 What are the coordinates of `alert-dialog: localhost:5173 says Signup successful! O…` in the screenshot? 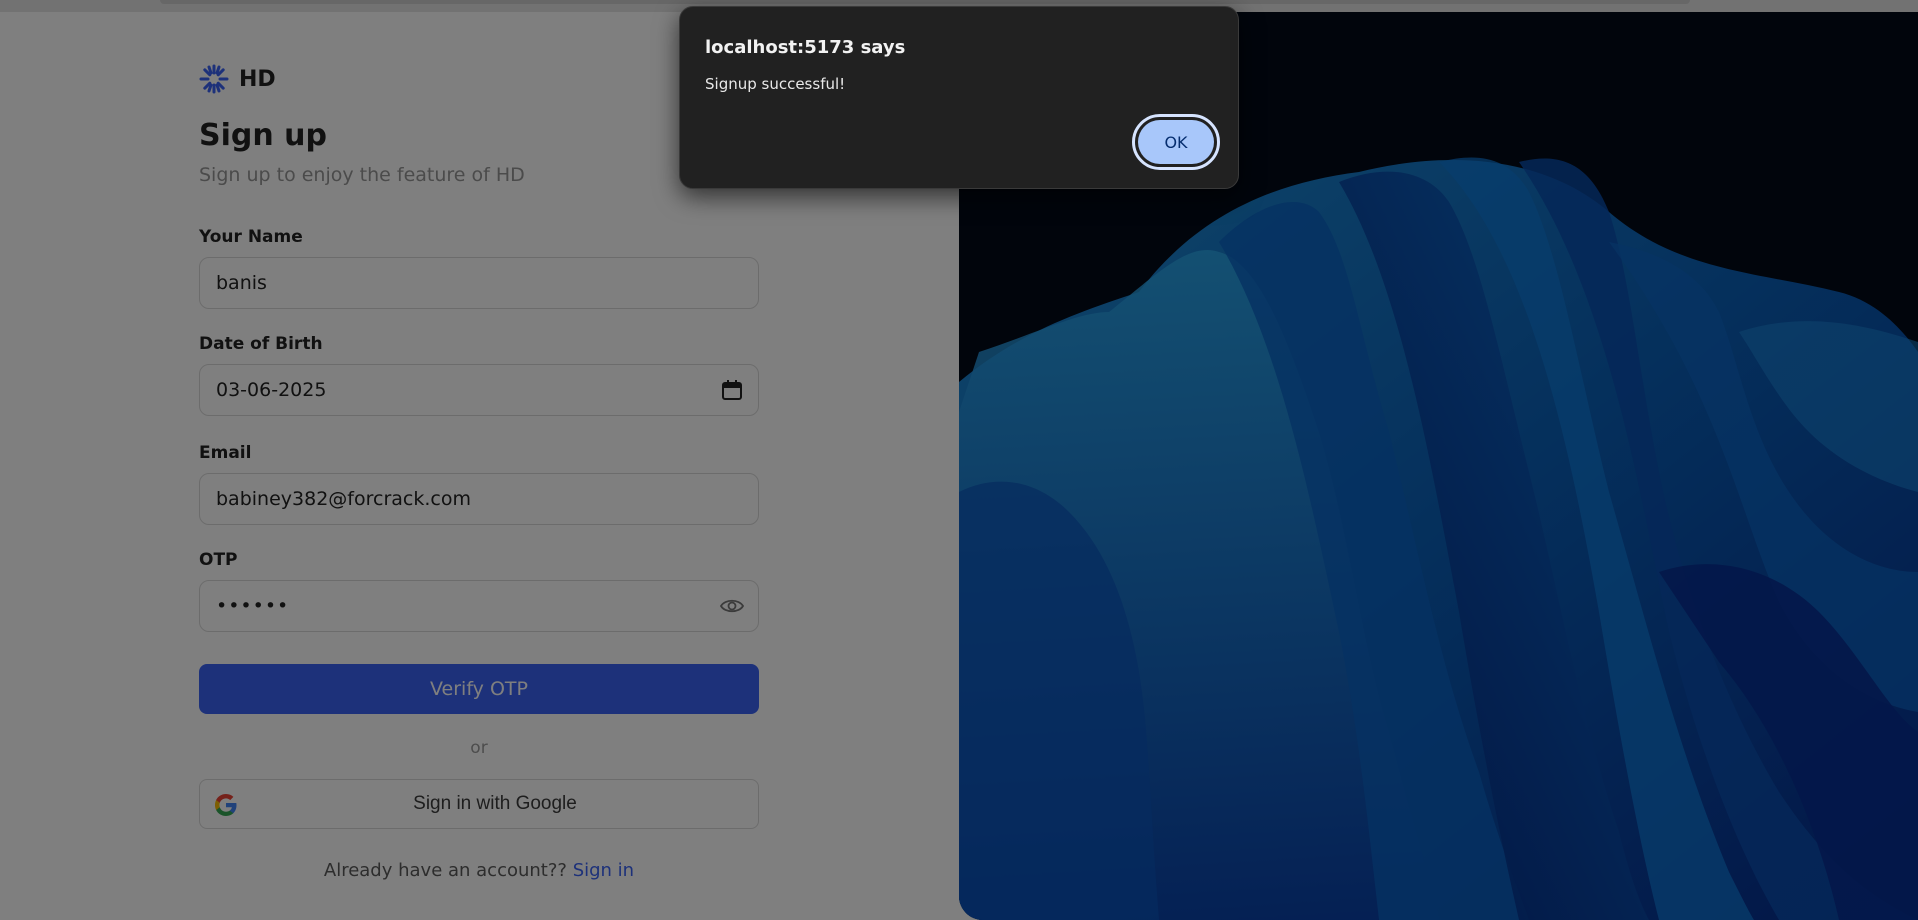 It's located at (959, 97).